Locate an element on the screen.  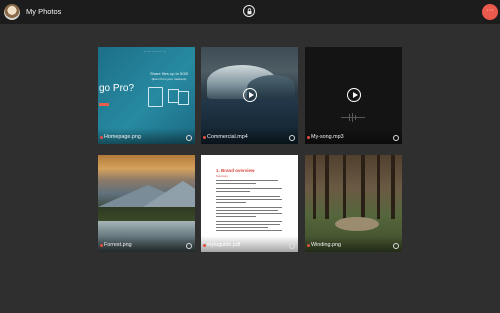
lock-icon is located at coordinates (249, 11).